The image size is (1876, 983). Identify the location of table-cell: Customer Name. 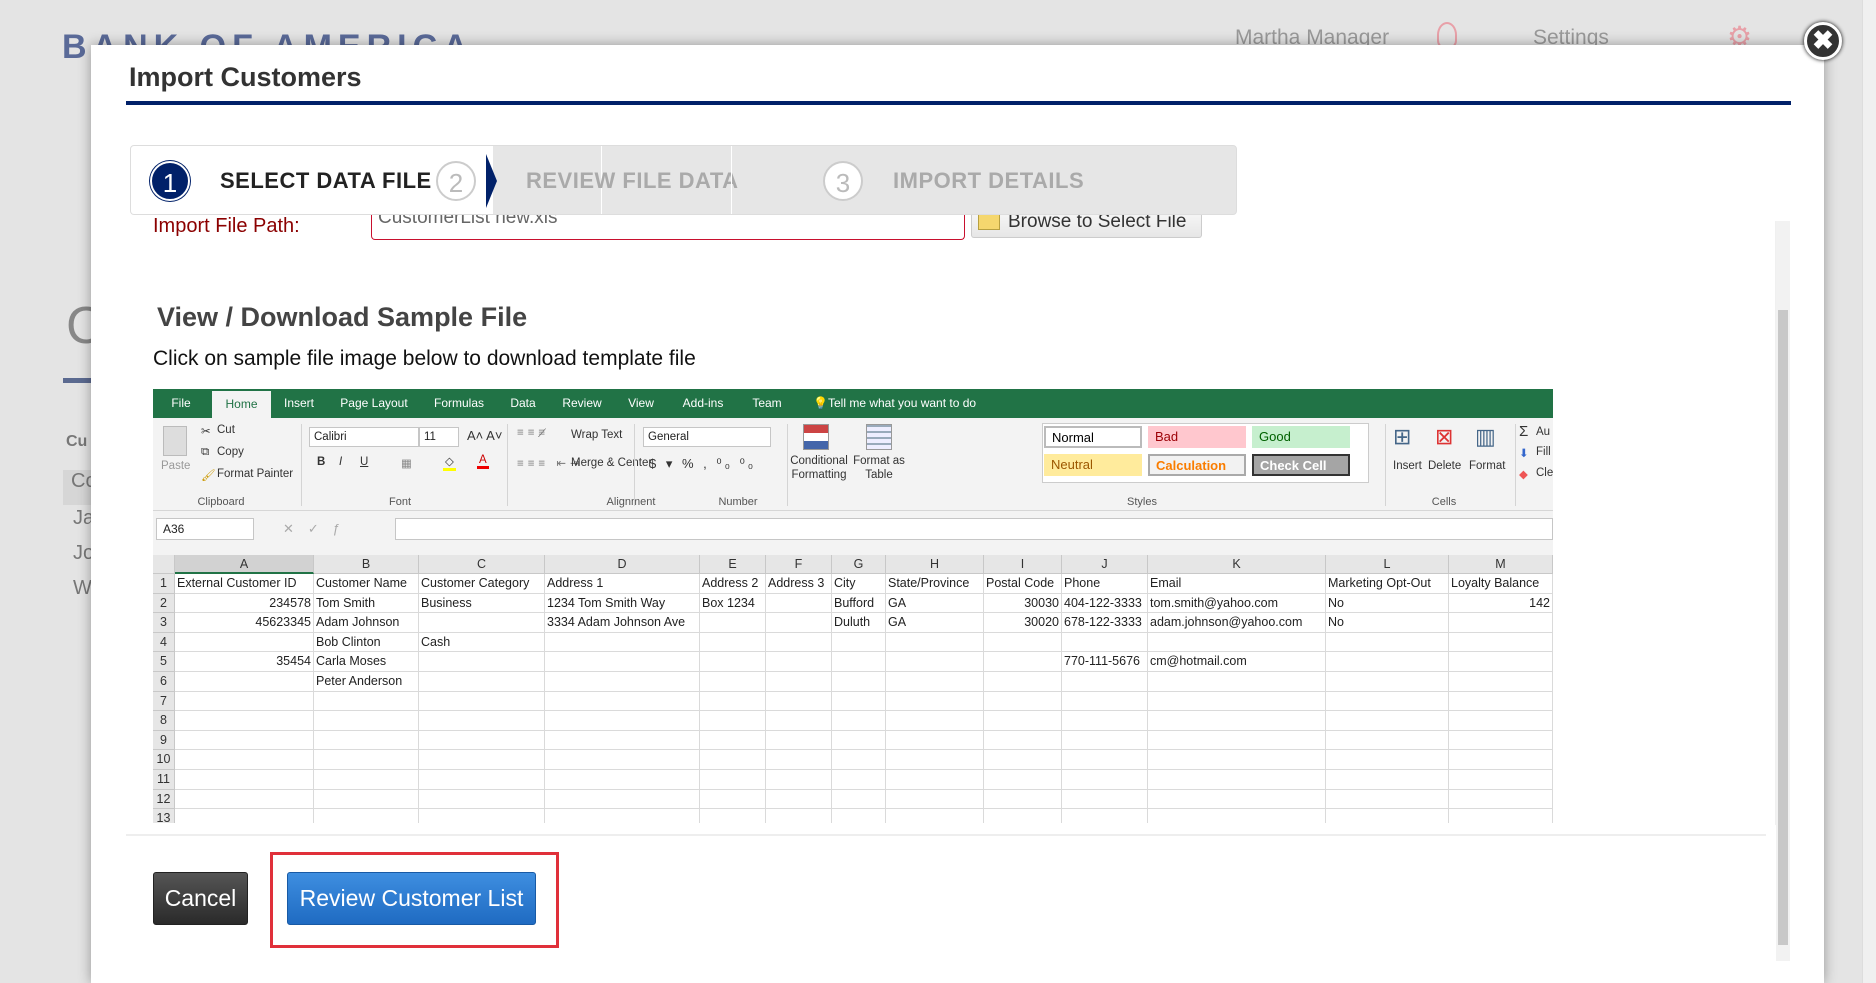
(366, 584).